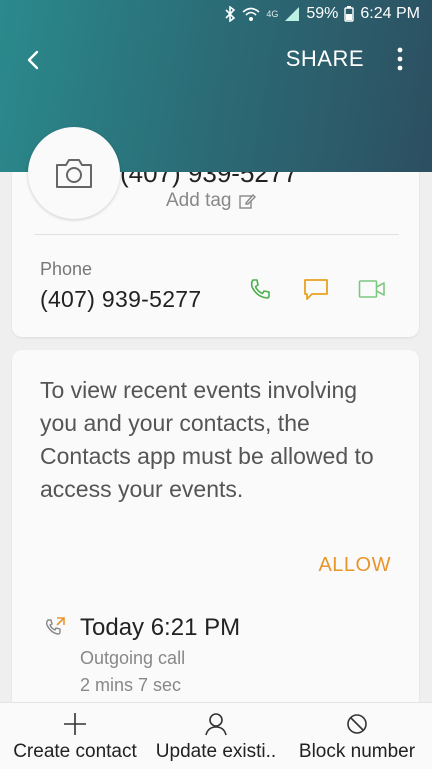  What do you see at coordinates (325, 59) in the screenshot?
I see `share-button: SHARE` at bounding box center [325, 59].